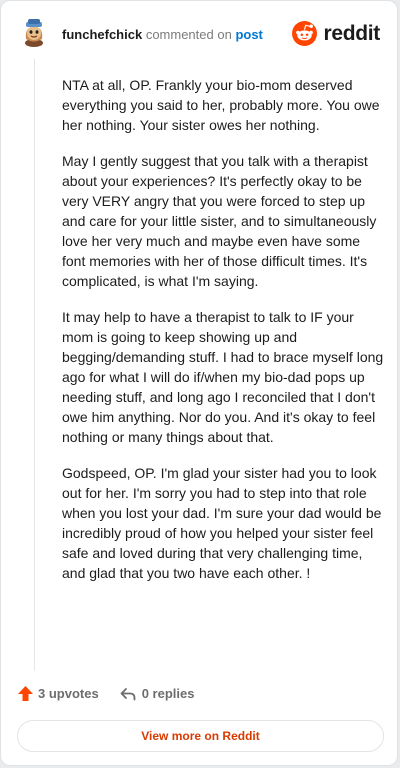 Image resolution: width=400 pixels, height=768 pixels. I want to click on view-more-button: View more on Reddit, so click(200, 736).